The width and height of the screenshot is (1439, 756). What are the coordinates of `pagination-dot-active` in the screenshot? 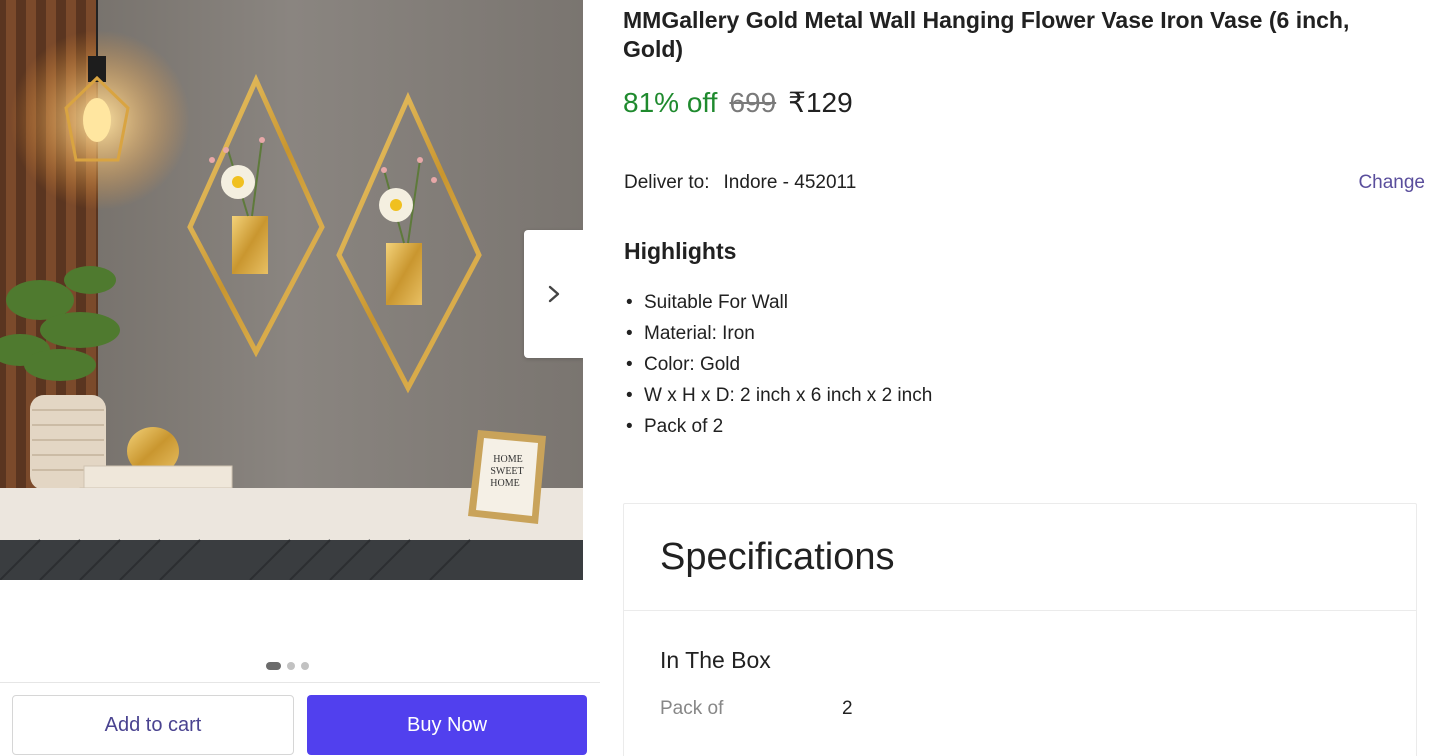 It's located at (273, 666).